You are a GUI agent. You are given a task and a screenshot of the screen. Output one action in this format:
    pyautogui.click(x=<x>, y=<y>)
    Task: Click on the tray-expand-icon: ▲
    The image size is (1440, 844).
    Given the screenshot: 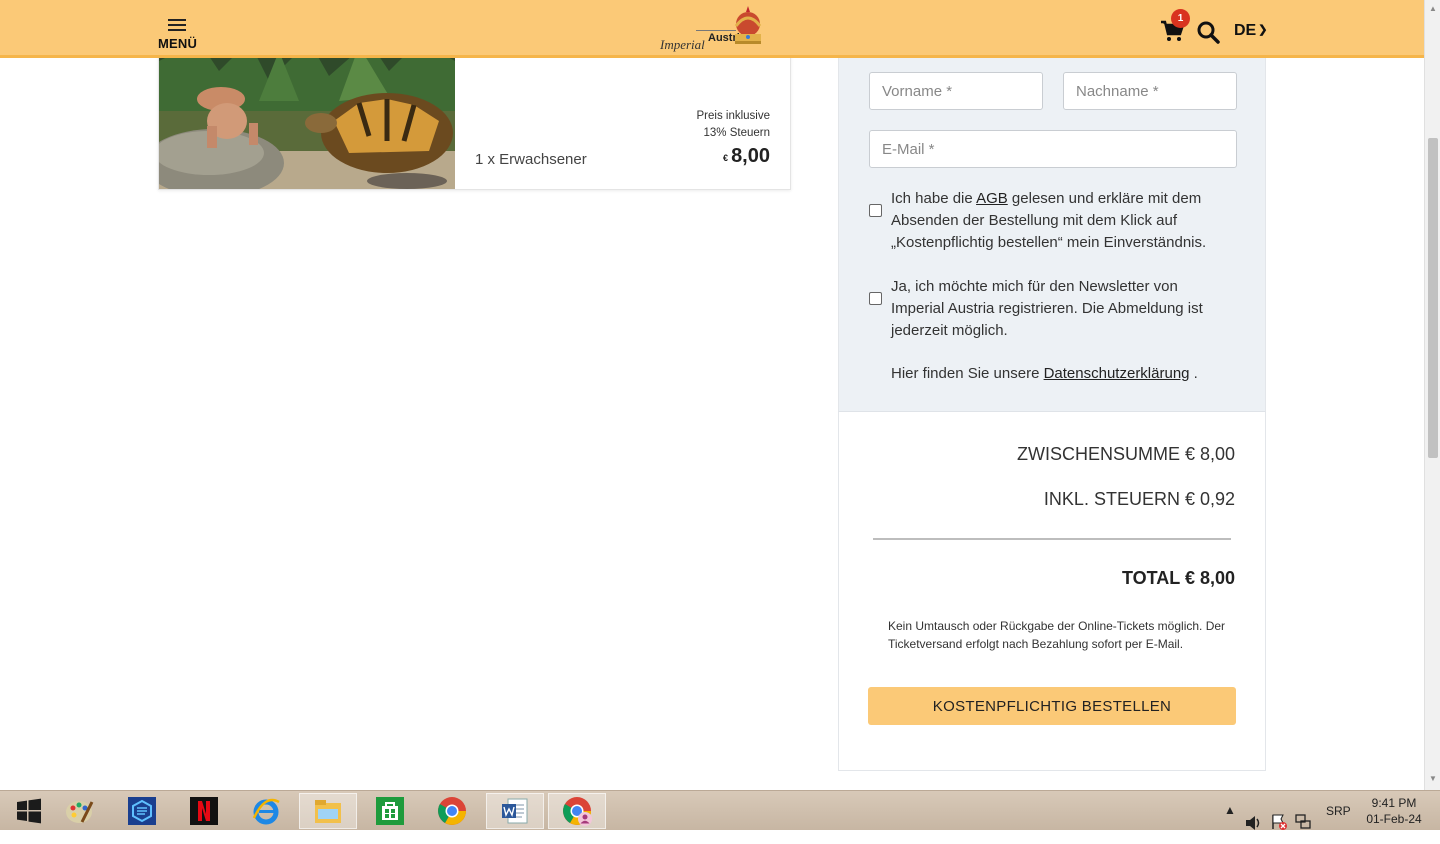 What is the action you would take?
    pyautogui.click(x=1230, y=823)
    